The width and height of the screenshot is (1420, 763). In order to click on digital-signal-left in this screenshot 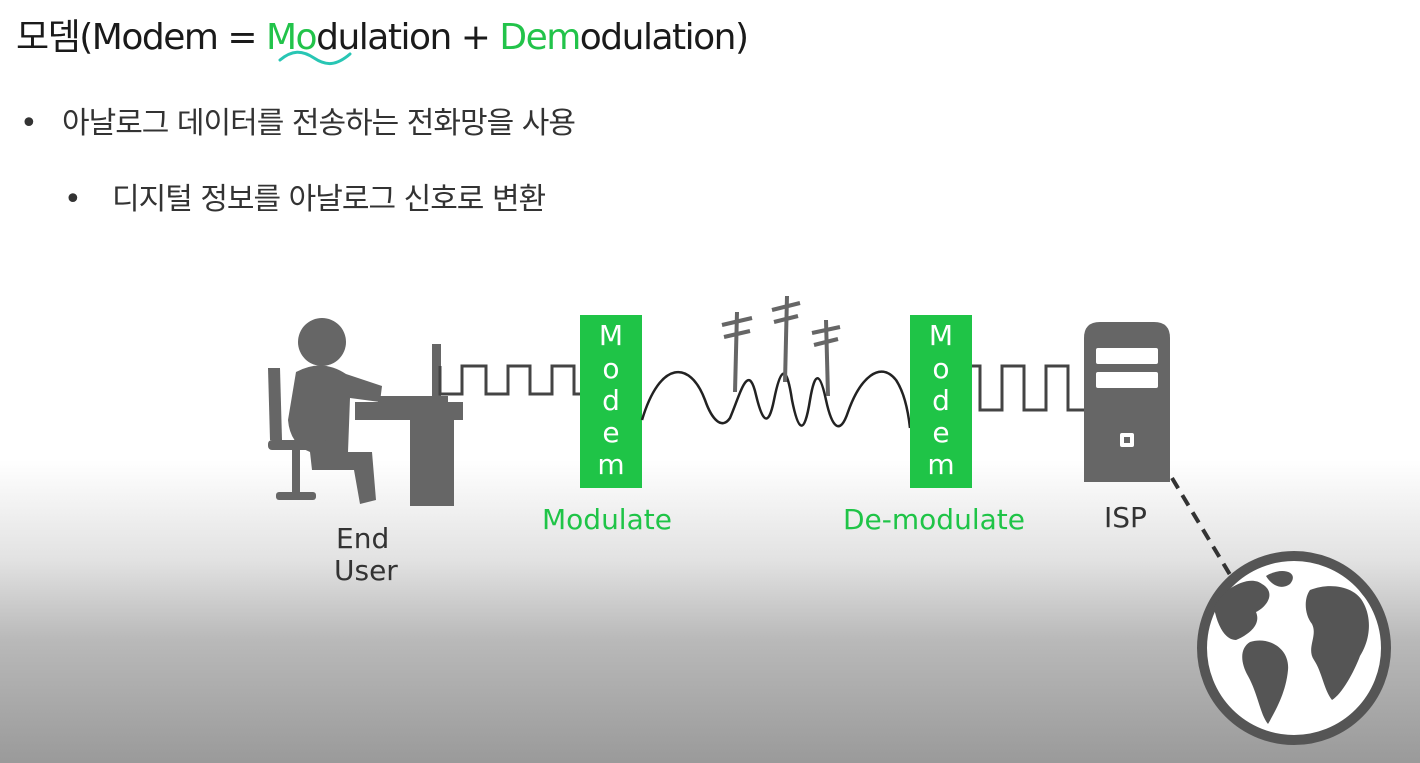, I will do `click(509, 380)`.